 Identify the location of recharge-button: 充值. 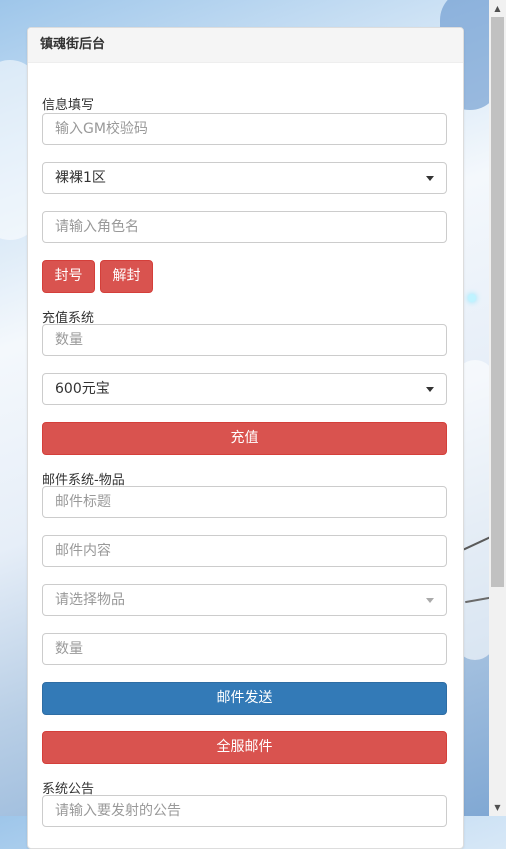
(244, 438).